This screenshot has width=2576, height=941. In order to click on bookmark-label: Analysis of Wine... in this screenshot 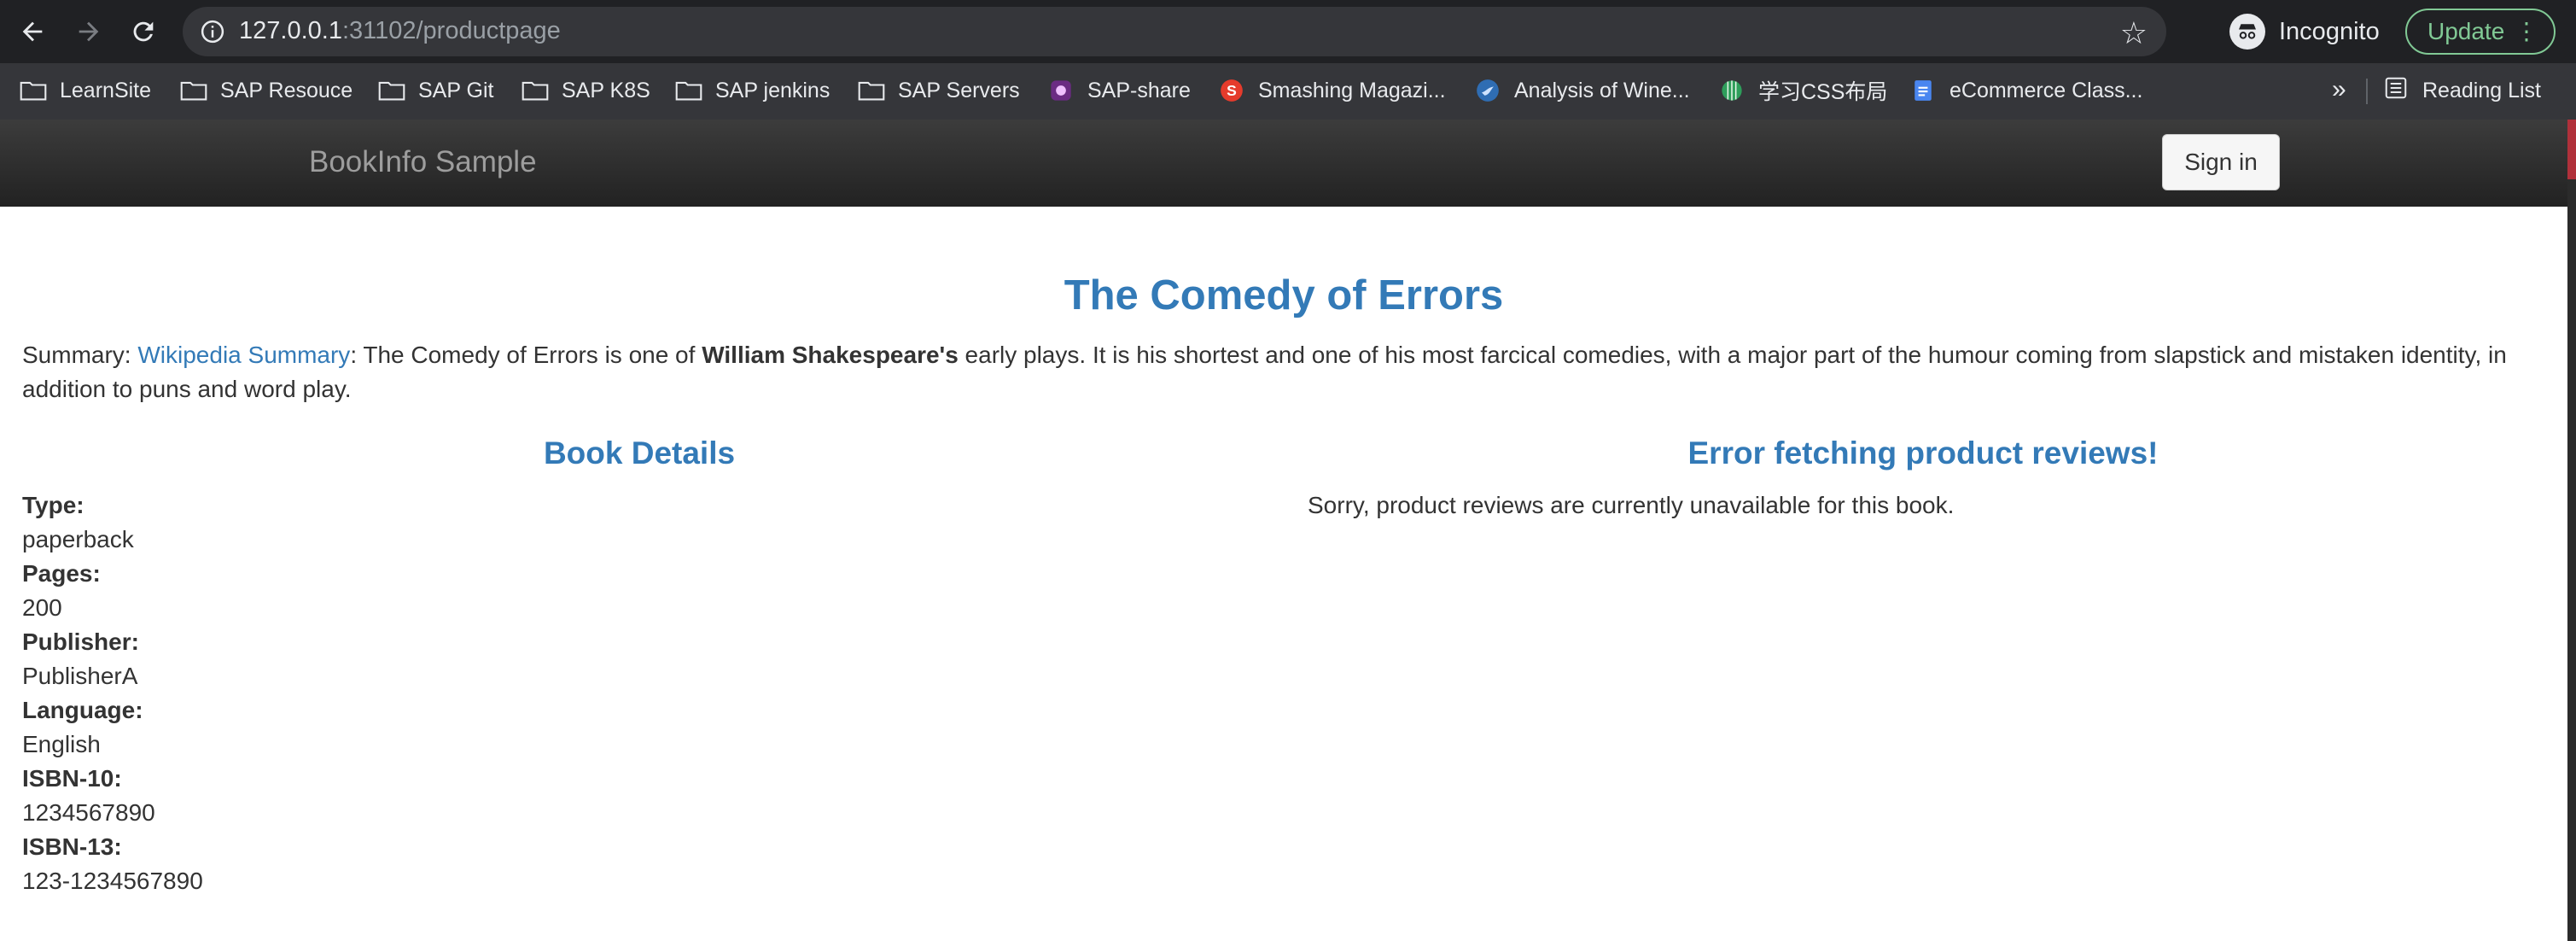, I will do `click(1602, 90)`.